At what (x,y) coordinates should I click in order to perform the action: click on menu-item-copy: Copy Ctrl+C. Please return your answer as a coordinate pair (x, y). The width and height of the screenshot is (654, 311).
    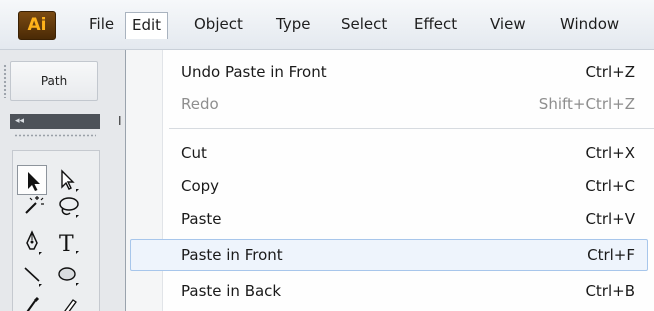
    Looking at the image, I should click on (389, 186).